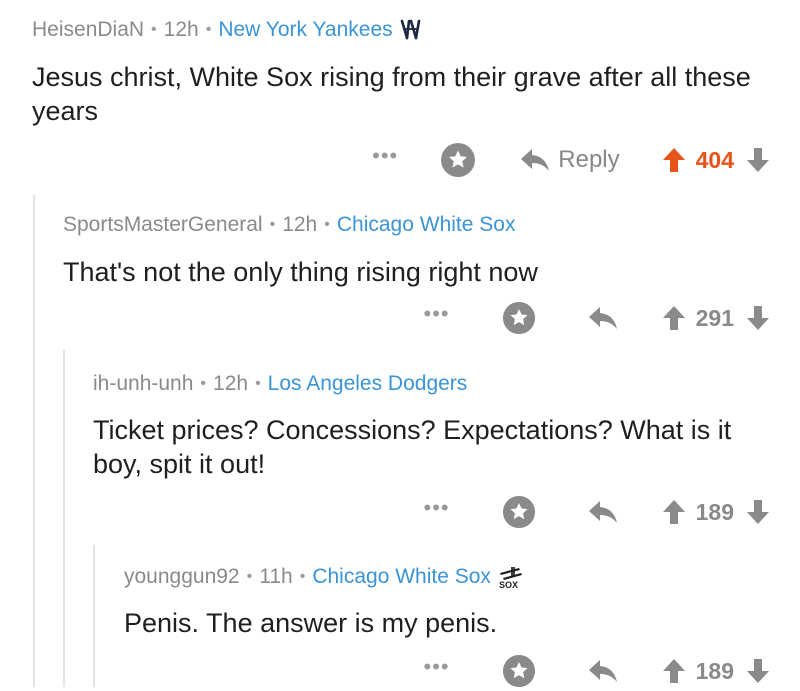  Describe the element at coordinates (714, 159) in the screenshot. I see `score: 404` at that location.